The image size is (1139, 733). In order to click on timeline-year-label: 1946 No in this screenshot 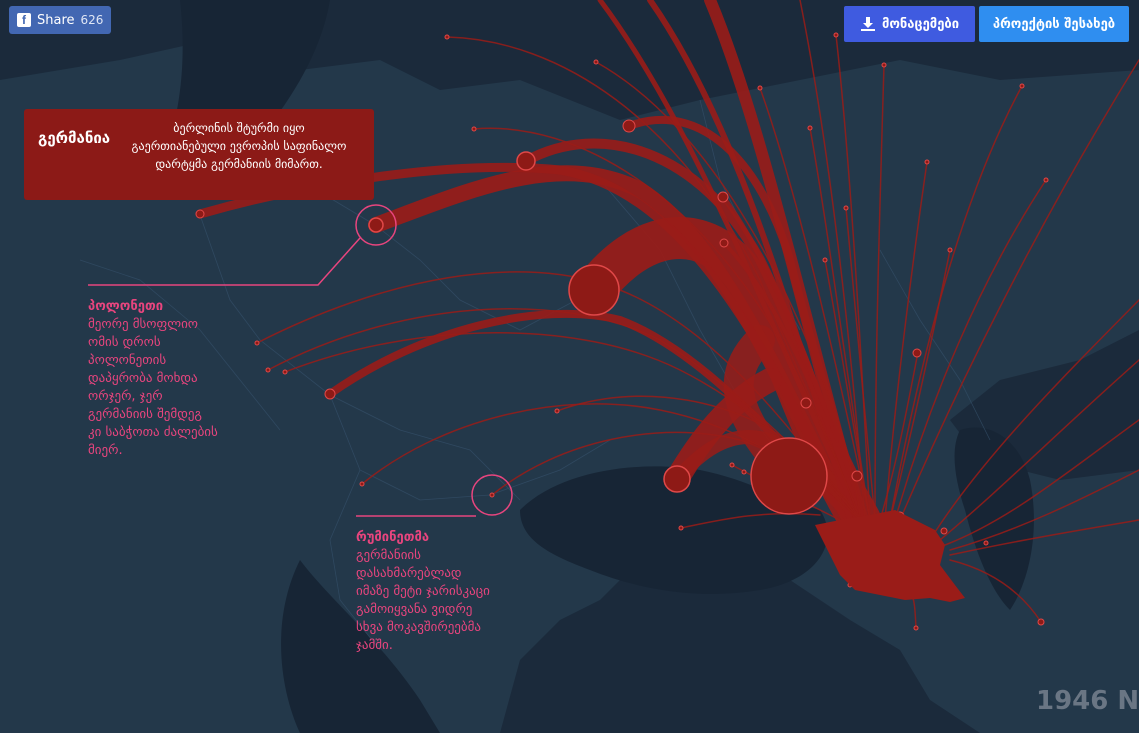, I will do `click(1087, 701)`.